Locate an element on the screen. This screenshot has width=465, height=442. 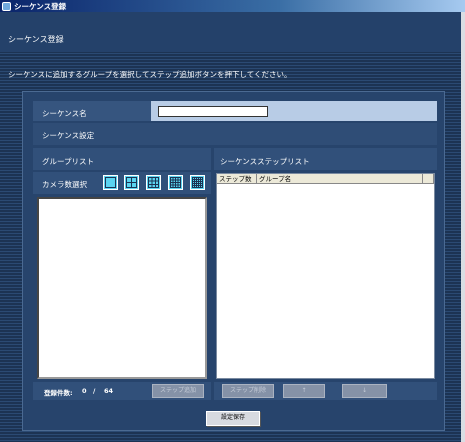
sequence-setting-label: シーケンス設定 is located at coordinates (68, 135).